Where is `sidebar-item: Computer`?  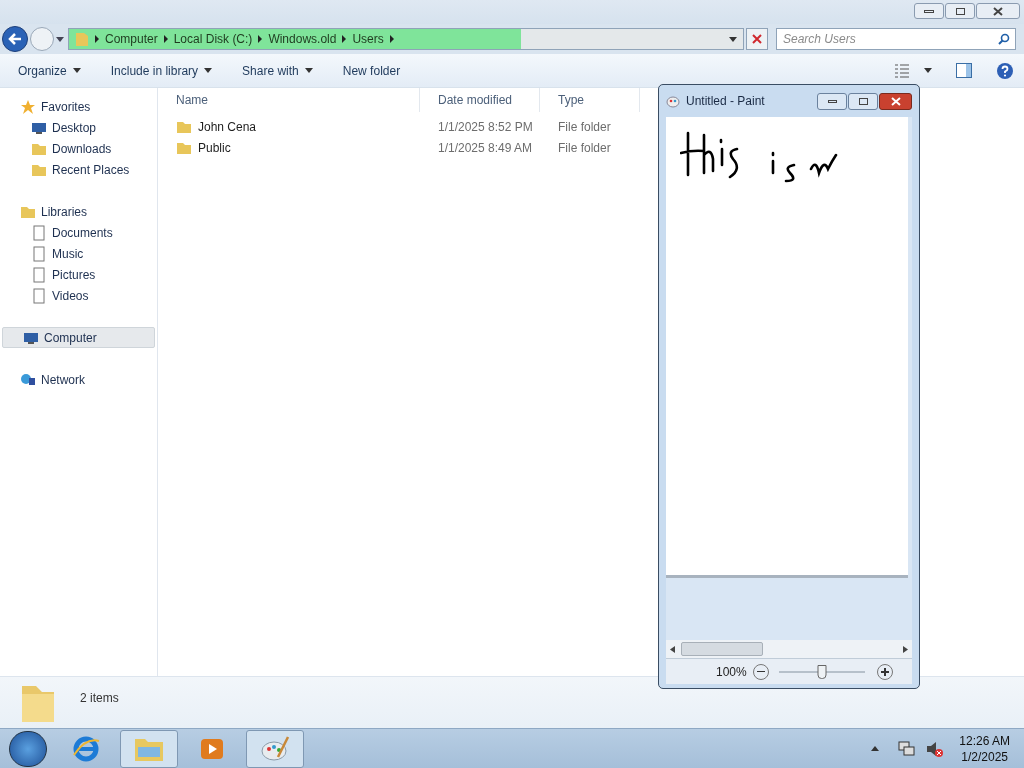 sidebar-item: Computer is located at coordinates (78, 337).